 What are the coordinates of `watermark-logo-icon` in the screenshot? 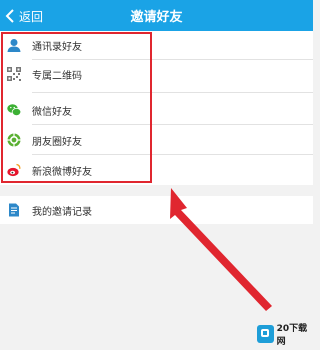 It's located at (265, 334).